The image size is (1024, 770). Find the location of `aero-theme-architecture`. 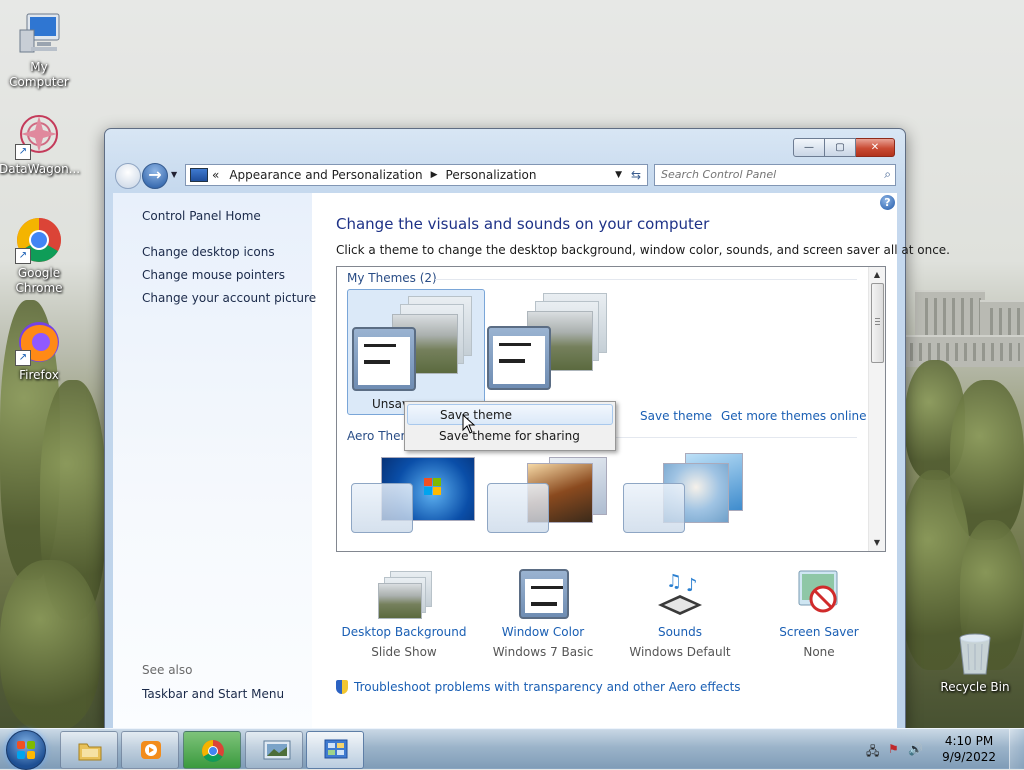

aero-theme-architecture is located at coordinates (551, 500).